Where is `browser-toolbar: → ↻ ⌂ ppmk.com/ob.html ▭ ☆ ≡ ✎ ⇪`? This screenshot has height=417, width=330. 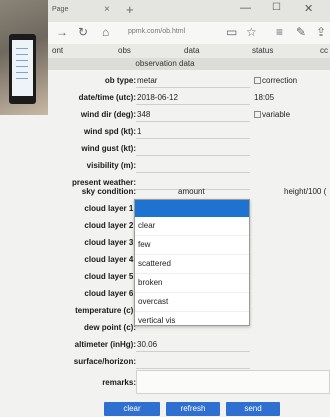 browser-toolbar: → ↻ ⌂ ppmk.com/ob.html ▭ ☆ ≡ ✎ ⇪ is located at coordinates (165, 33).